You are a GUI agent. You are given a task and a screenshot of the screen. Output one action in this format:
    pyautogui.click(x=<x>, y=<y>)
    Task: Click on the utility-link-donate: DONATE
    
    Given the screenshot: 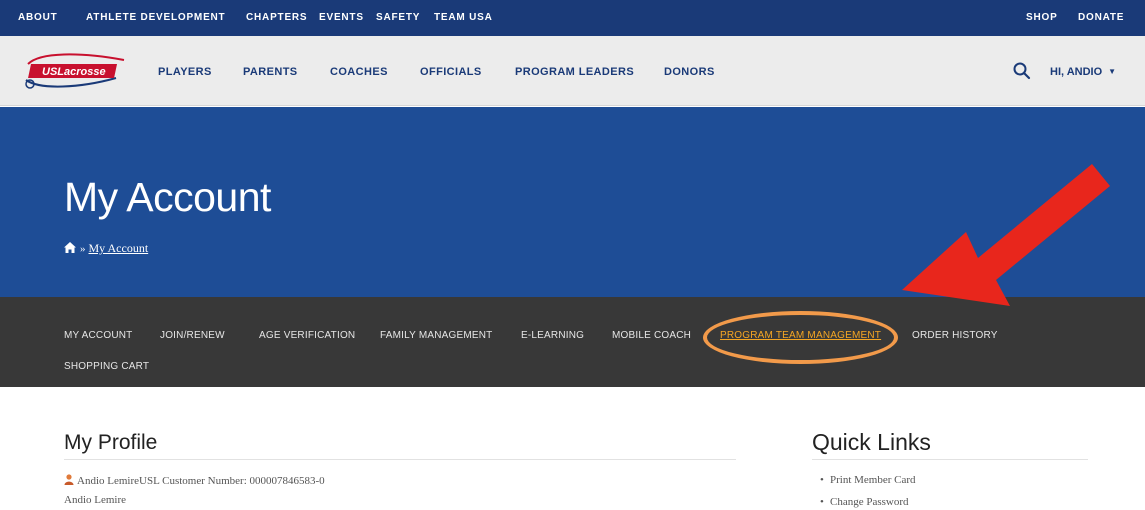 What is the action you would take?
    pyautogui.click(x=1101, y=17)
    